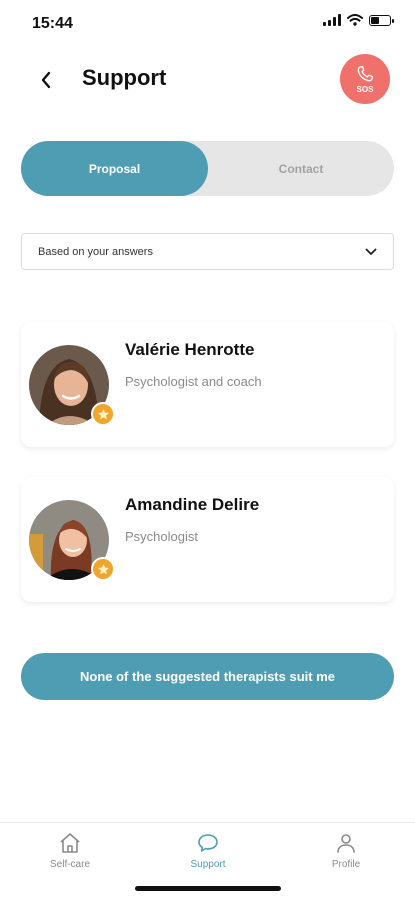 The width and height of the screenshot is (415, 901). What do you see at coordinates (346, 843) in the screenshot?
I see `user-icon` at bounding box center [346, 843].